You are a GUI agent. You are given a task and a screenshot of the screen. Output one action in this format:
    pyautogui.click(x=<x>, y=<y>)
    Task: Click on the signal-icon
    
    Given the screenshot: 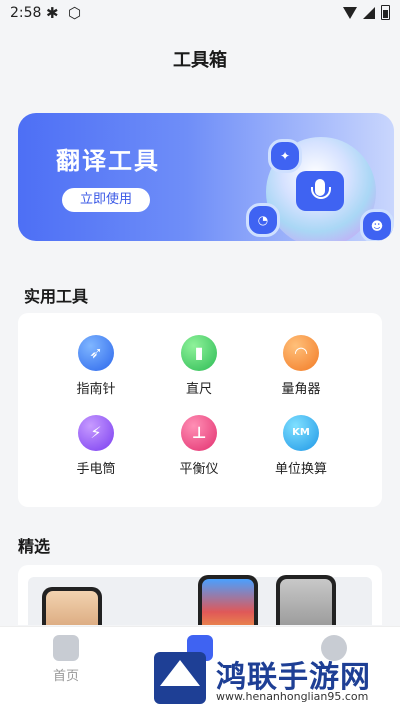 What is the action you would take?
    pyautogui.click(x=369, y=12)
    